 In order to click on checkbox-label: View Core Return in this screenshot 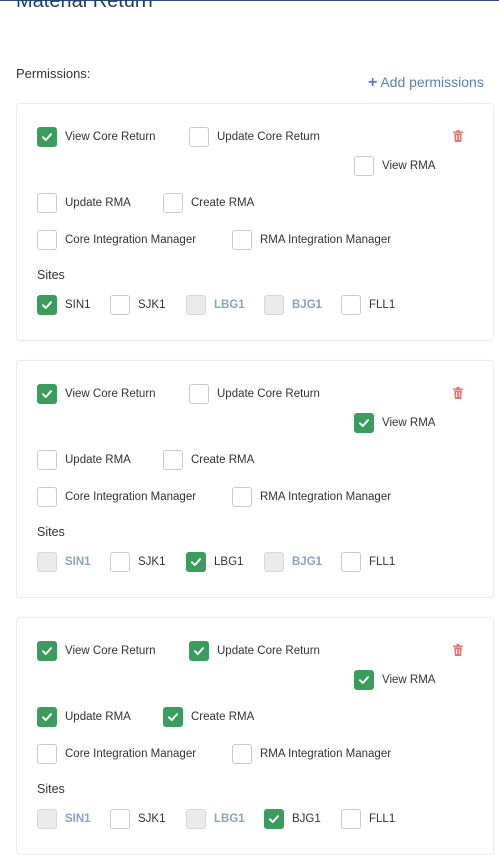, I will do `click(110, 394)`.